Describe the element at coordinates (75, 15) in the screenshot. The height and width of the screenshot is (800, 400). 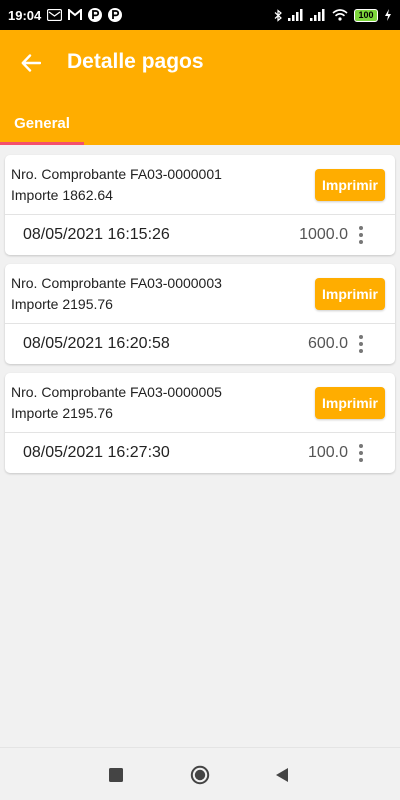
I see `gmail-icon` at that location.